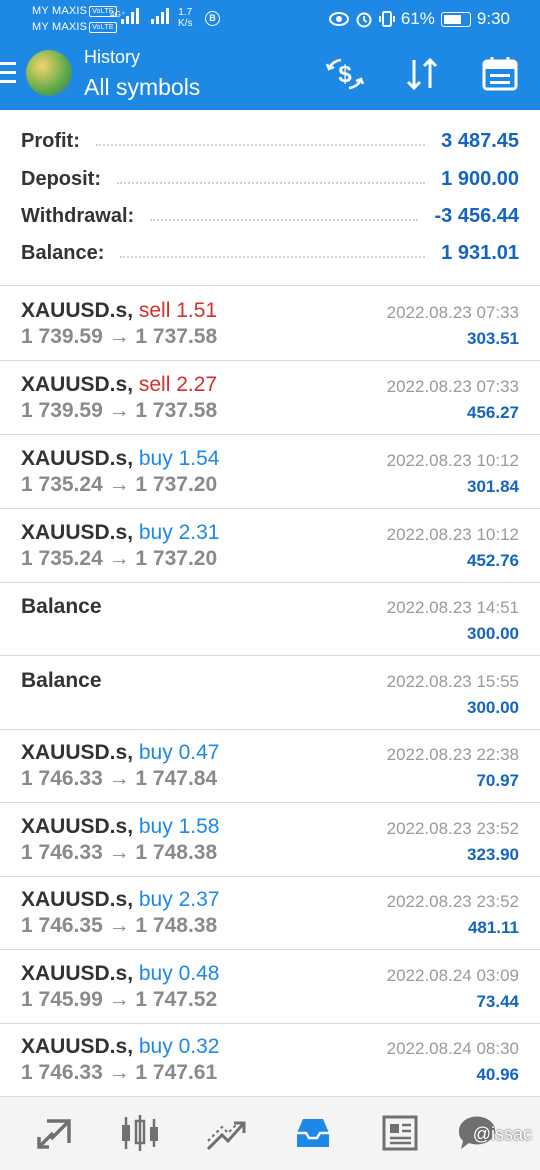 The image size is (540, 1170). What do you see at coordinates (270, 619) in the screenshot?
I see `balance-row: Balance 2022.08.23 14:51 300.00` at bounding box center [270, 619].